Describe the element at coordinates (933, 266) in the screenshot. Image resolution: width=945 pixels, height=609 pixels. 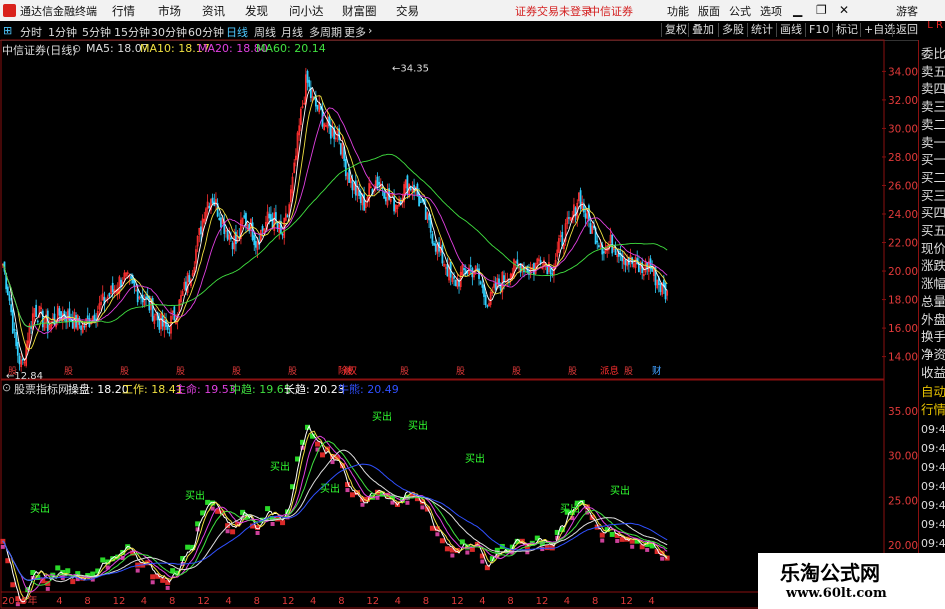
I see `sidebar-quote-label: 涨跌` at that location.